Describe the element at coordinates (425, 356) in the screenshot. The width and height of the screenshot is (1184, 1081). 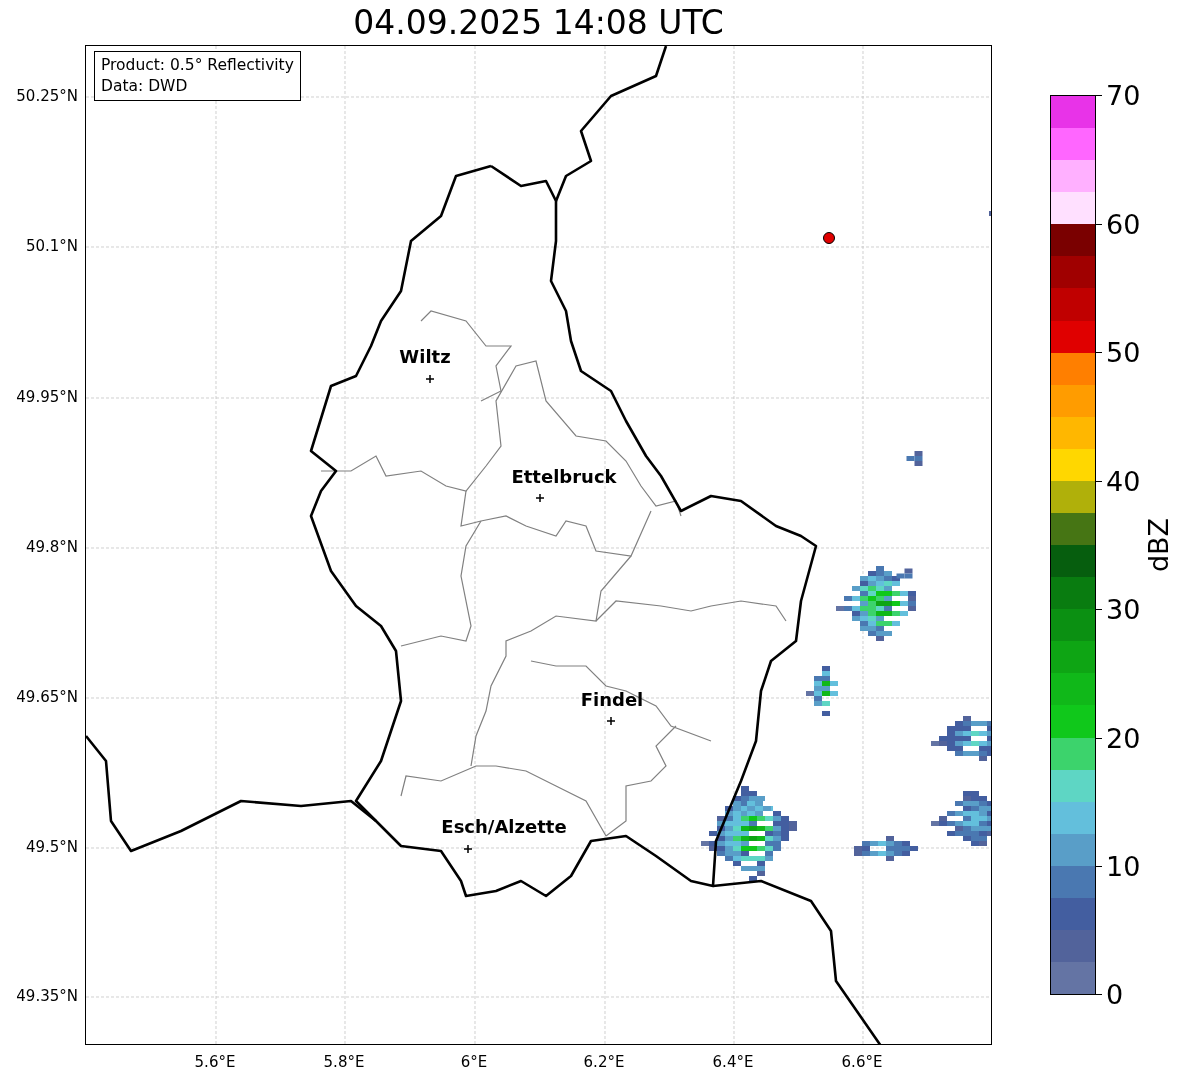
I see `city-label: Wiltz` at that location.